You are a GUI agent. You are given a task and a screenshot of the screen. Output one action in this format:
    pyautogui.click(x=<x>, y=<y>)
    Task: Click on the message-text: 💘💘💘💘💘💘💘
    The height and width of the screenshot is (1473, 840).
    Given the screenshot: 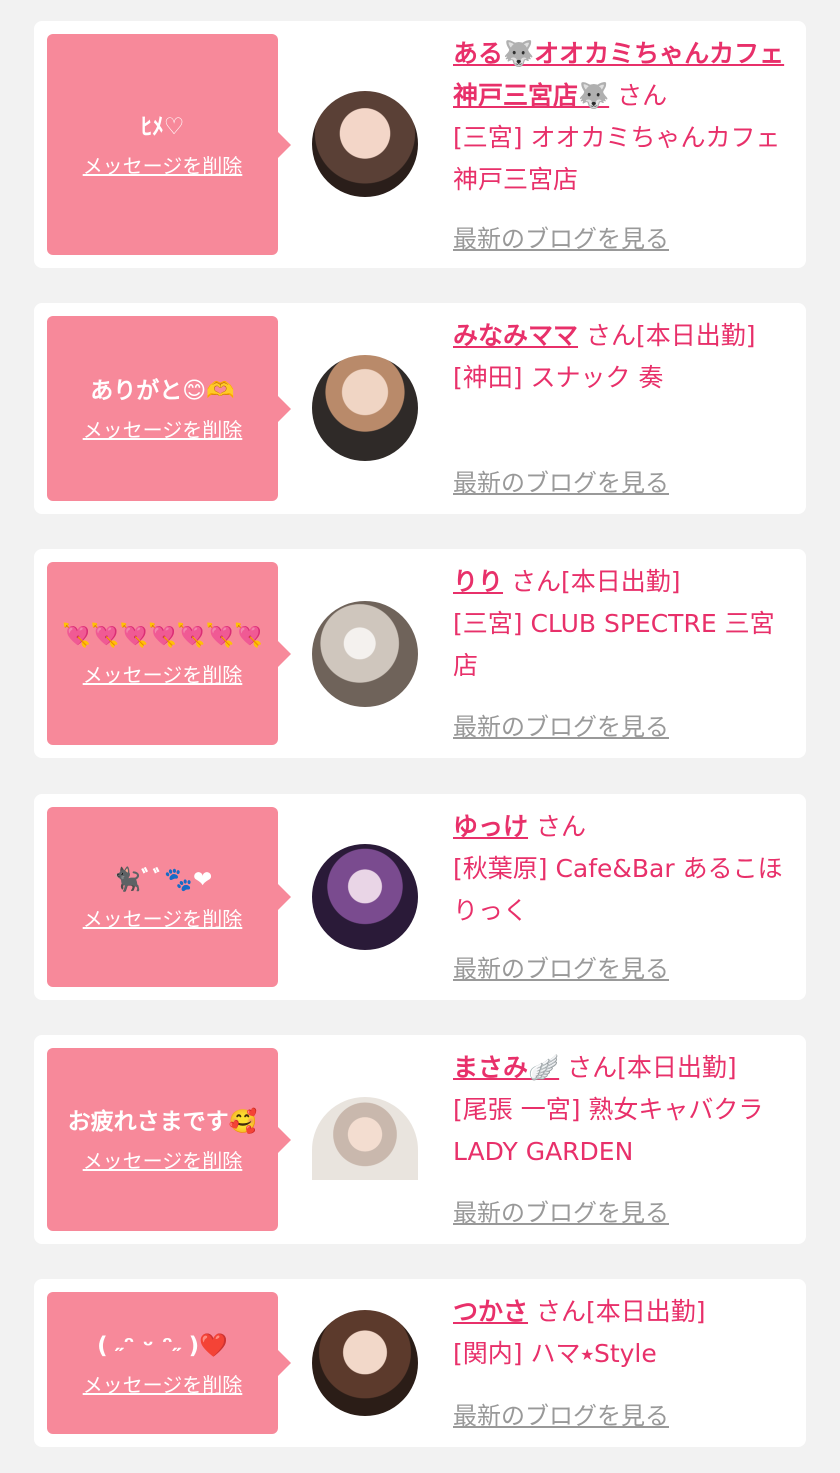 What is the action you would take?
    pyautogui.click(x=162, y=636)
    